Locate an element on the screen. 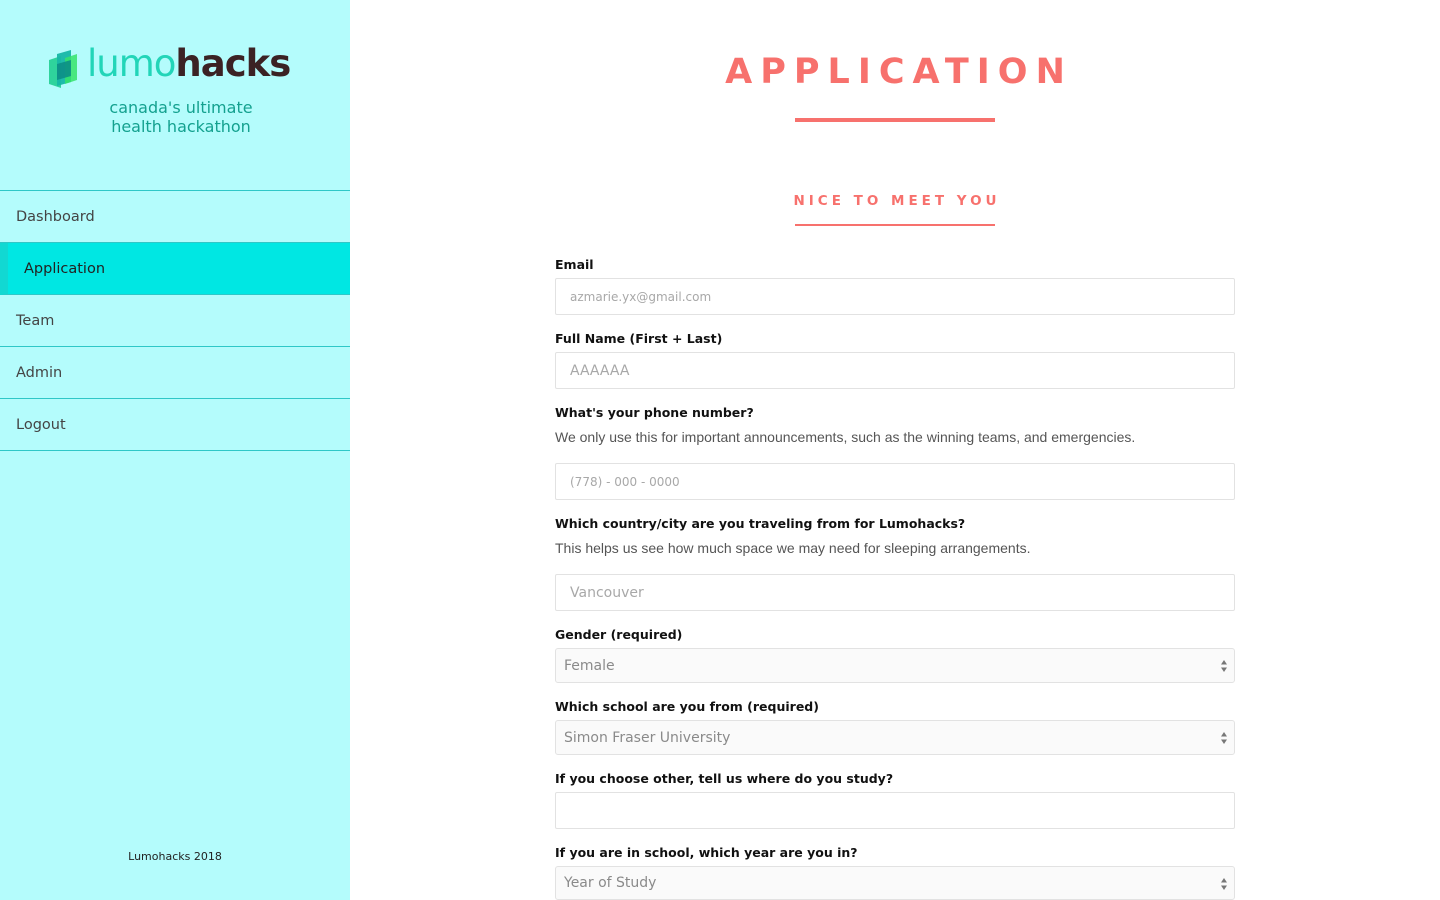 Image resolution: width=1440 pixels, height=900 pixels. email-input: azmarie.yx@gmail.com is located at coordinates (895, 296).